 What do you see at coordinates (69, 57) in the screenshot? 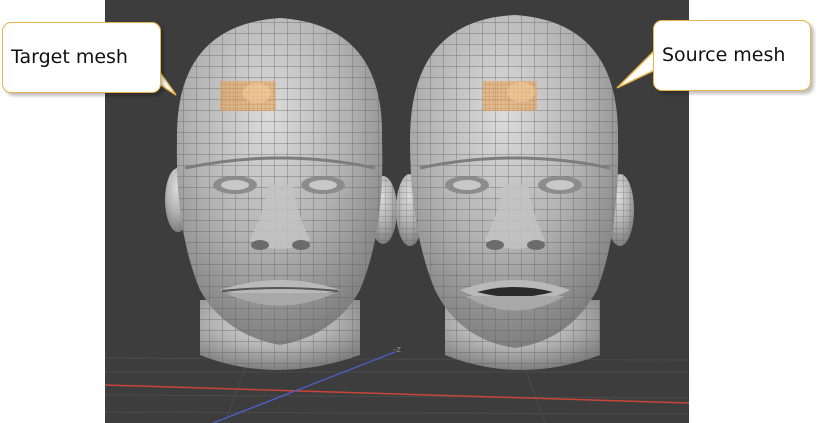
I see `target-mesh-label: Target mesh` at bounding box center [69, 57].